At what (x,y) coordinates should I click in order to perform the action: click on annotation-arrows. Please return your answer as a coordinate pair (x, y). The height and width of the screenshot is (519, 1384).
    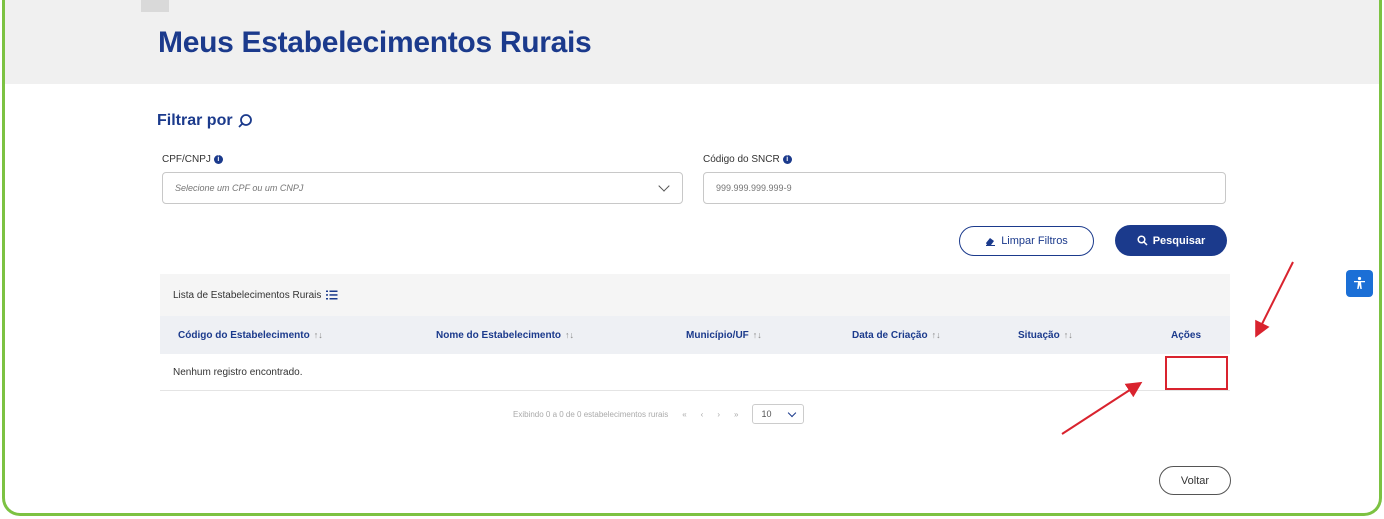
    Looking at the image, I should click on (1177, 348).